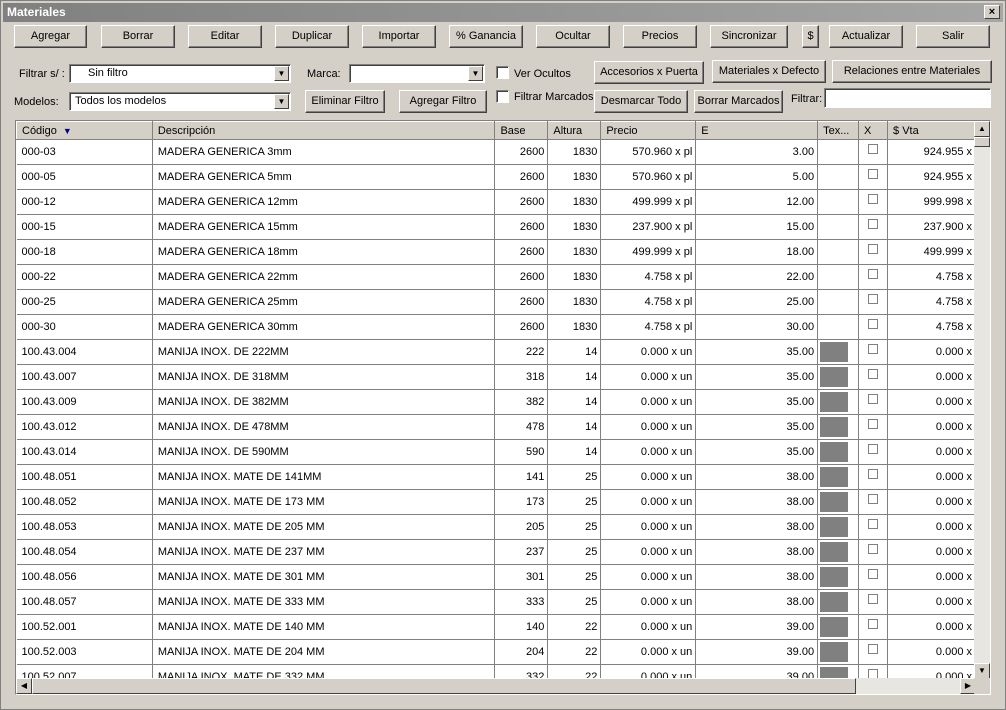  Describe the element at coordinates (649, 72) in the screenshot. I see `accesorios-puerta-button: Accesorios x Puerta` at that location.